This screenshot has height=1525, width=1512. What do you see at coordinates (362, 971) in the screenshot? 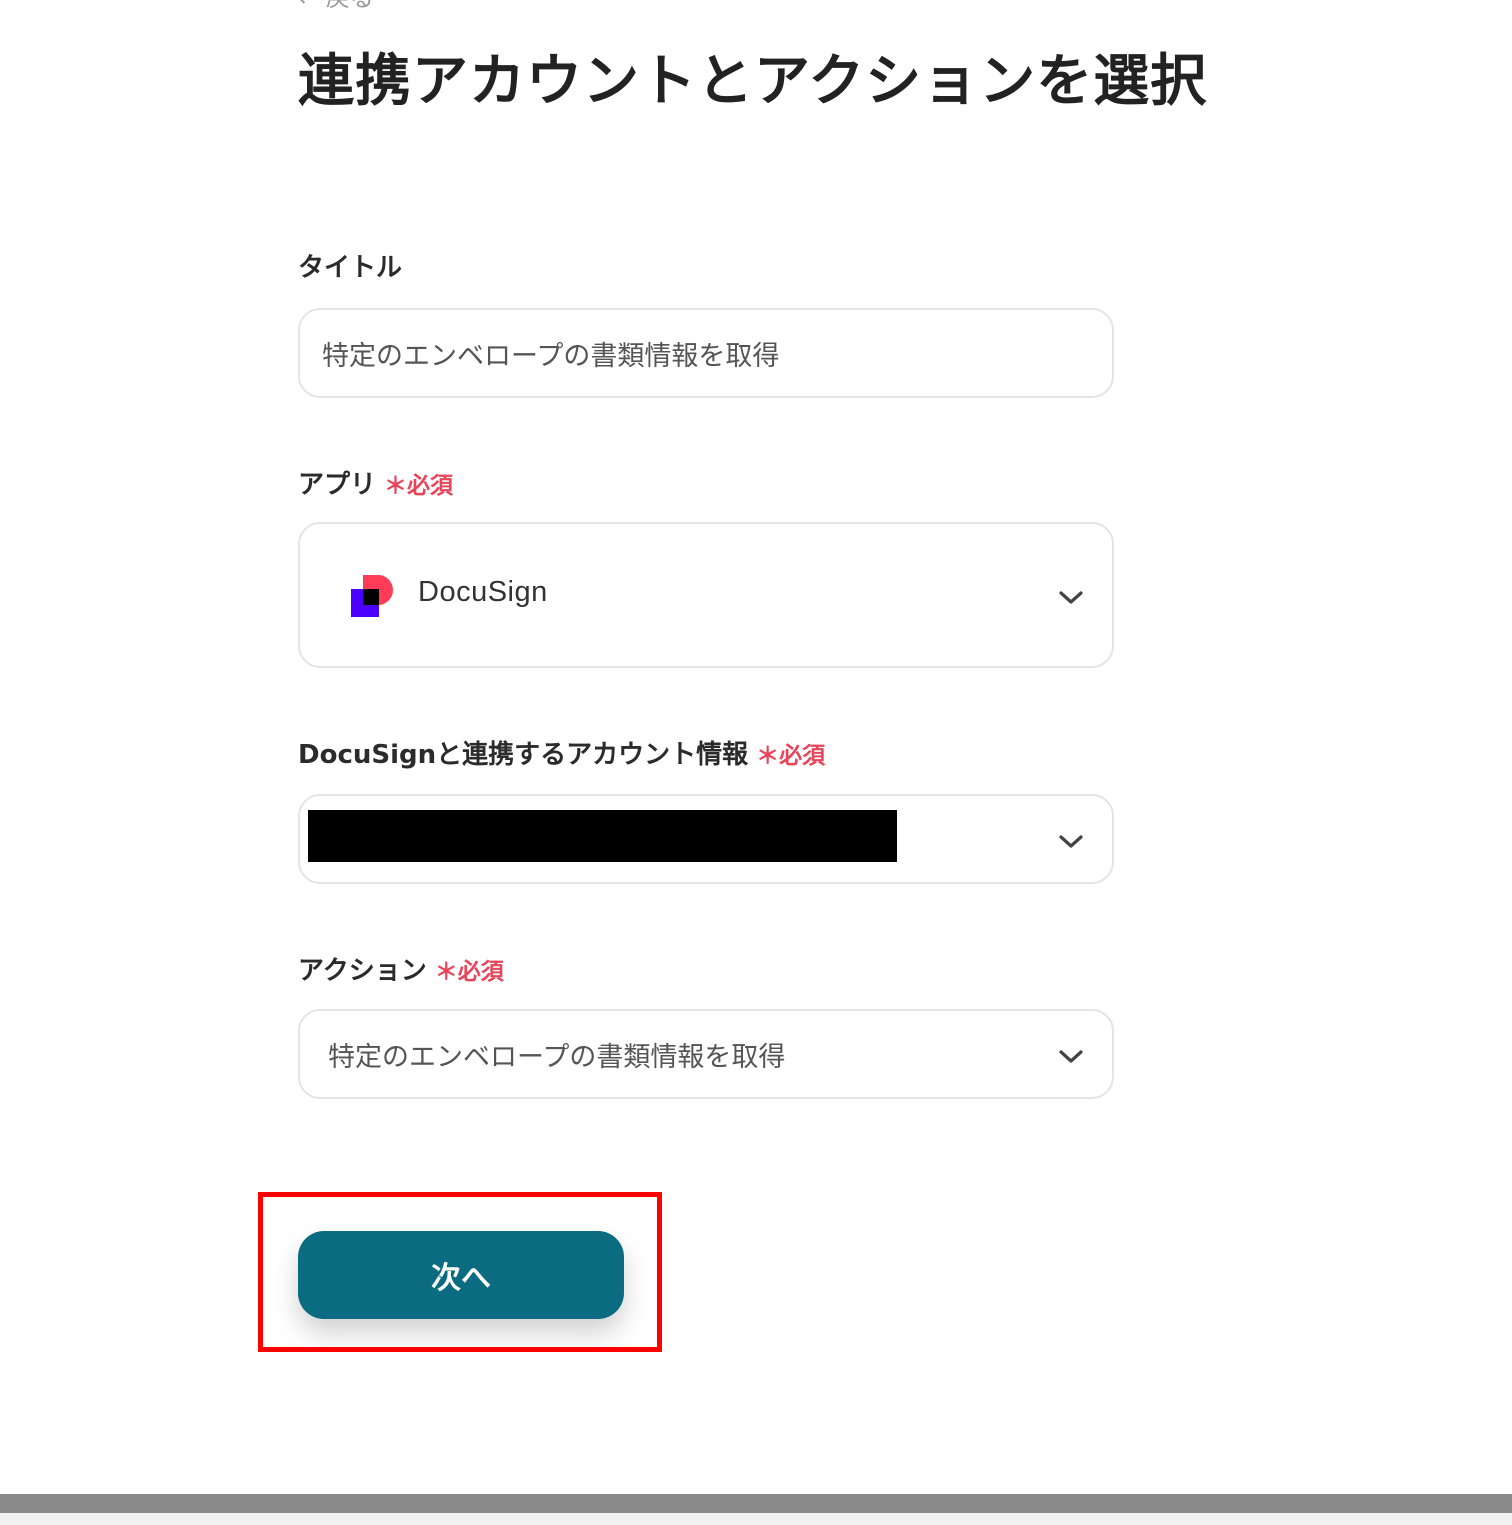
I see `action-label-text: アクション` at bounding box center [362, 971].